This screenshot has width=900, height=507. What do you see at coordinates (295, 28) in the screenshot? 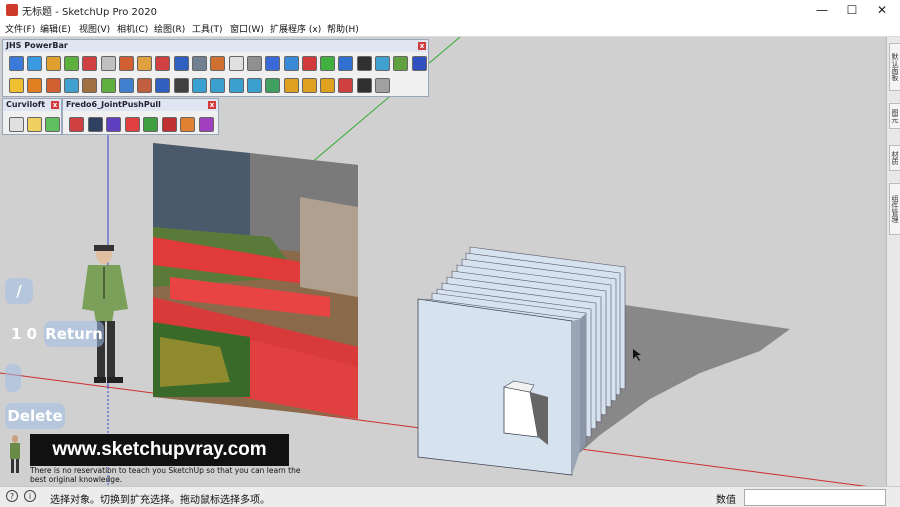
I see `menu-extensions: 扩展程序 (x)` at bounding box center [295, 28].